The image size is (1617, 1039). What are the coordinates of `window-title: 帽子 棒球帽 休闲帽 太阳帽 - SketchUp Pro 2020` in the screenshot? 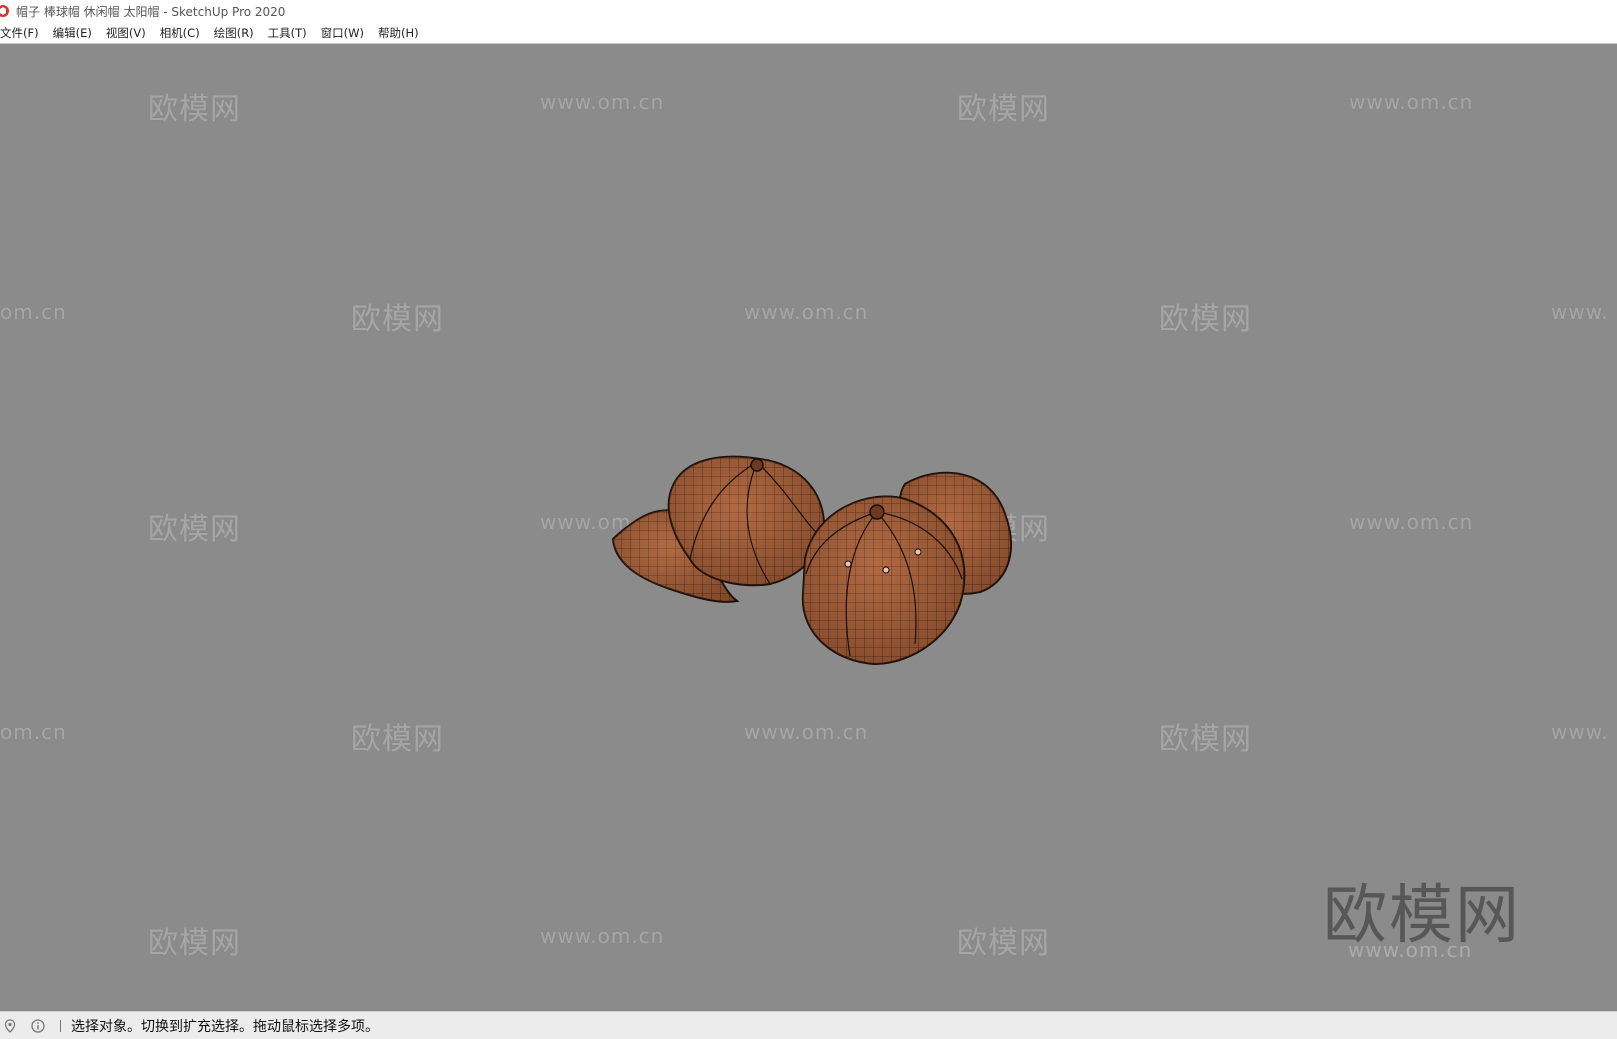 It's located at (151, 11).